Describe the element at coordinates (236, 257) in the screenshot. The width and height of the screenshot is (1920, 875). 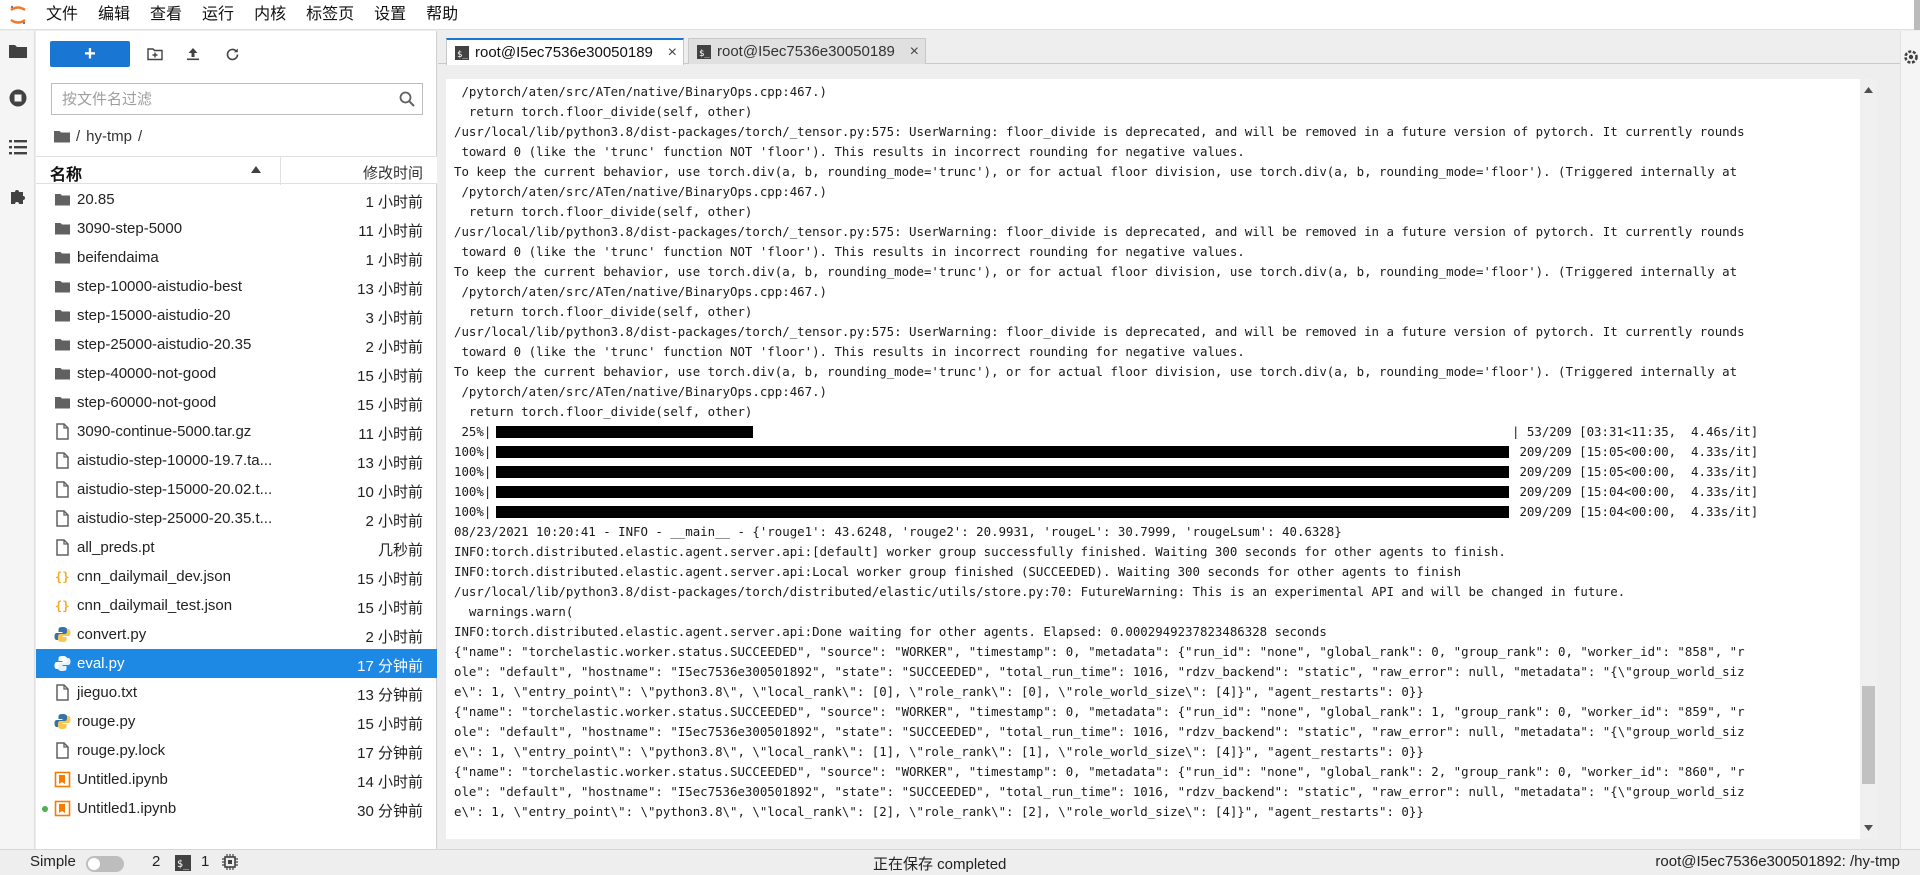
I see `file-row: beifendaima 1 小时前` at that location.